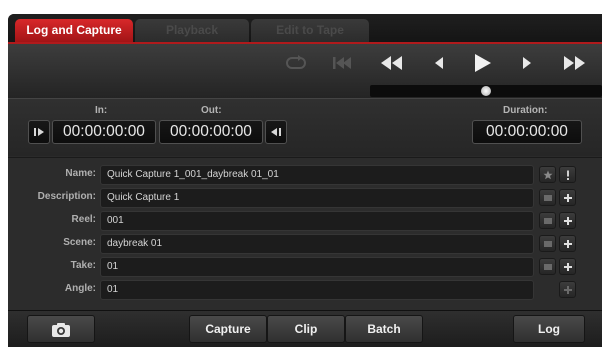 The width and height of the screenshot is (602, 347). I want to click on scene-field: daybreak 01, so click(317, 244).